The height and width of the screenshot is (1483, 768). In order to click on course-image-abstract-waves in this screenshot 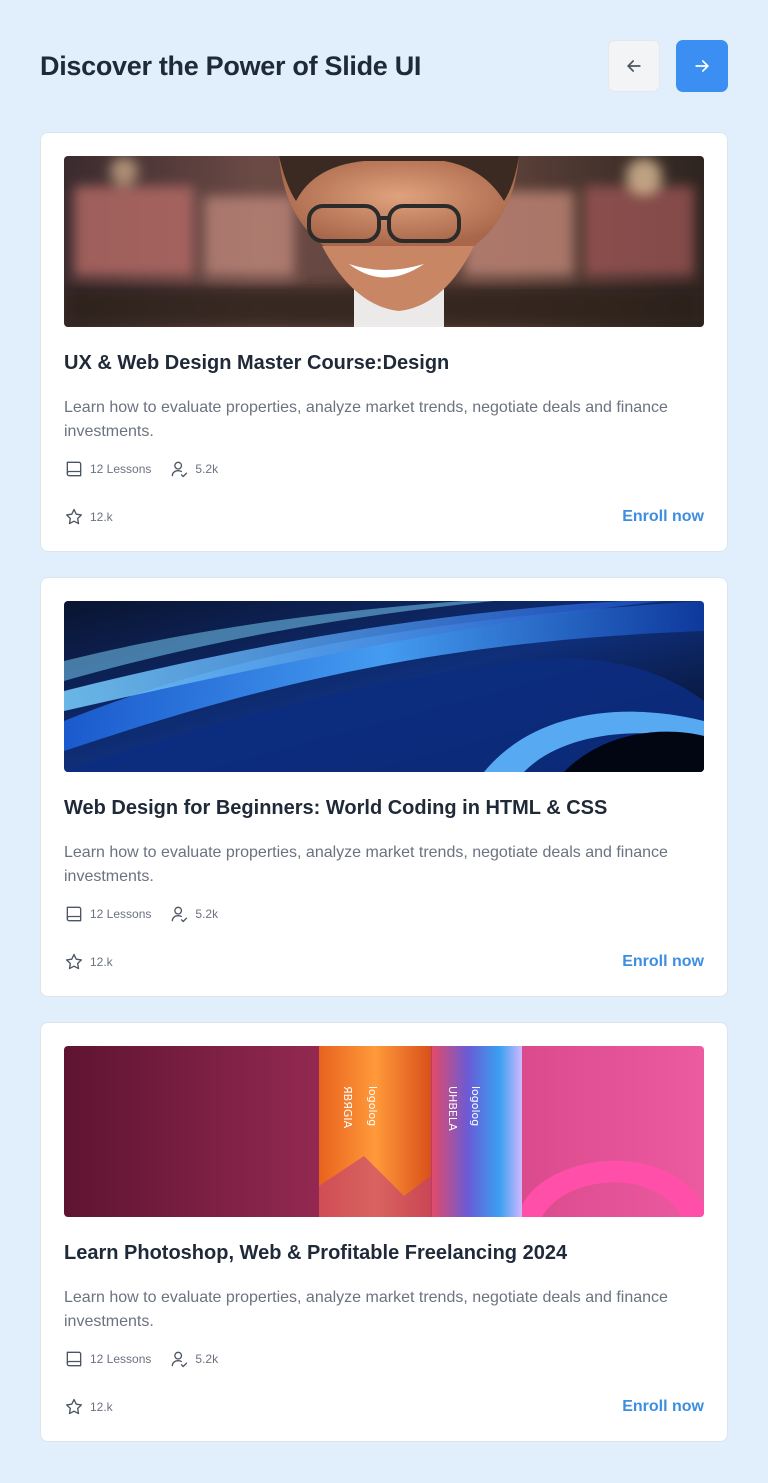, I will do `click(384, 686)`.